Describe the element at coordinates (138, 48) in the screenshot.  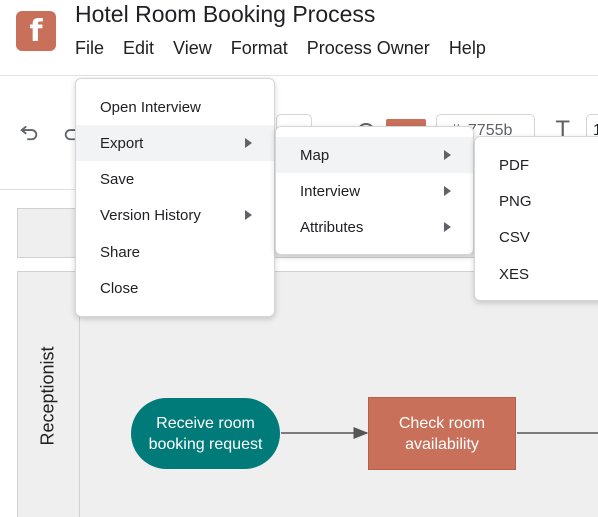
I see `menu-edit: Edit` at that location.